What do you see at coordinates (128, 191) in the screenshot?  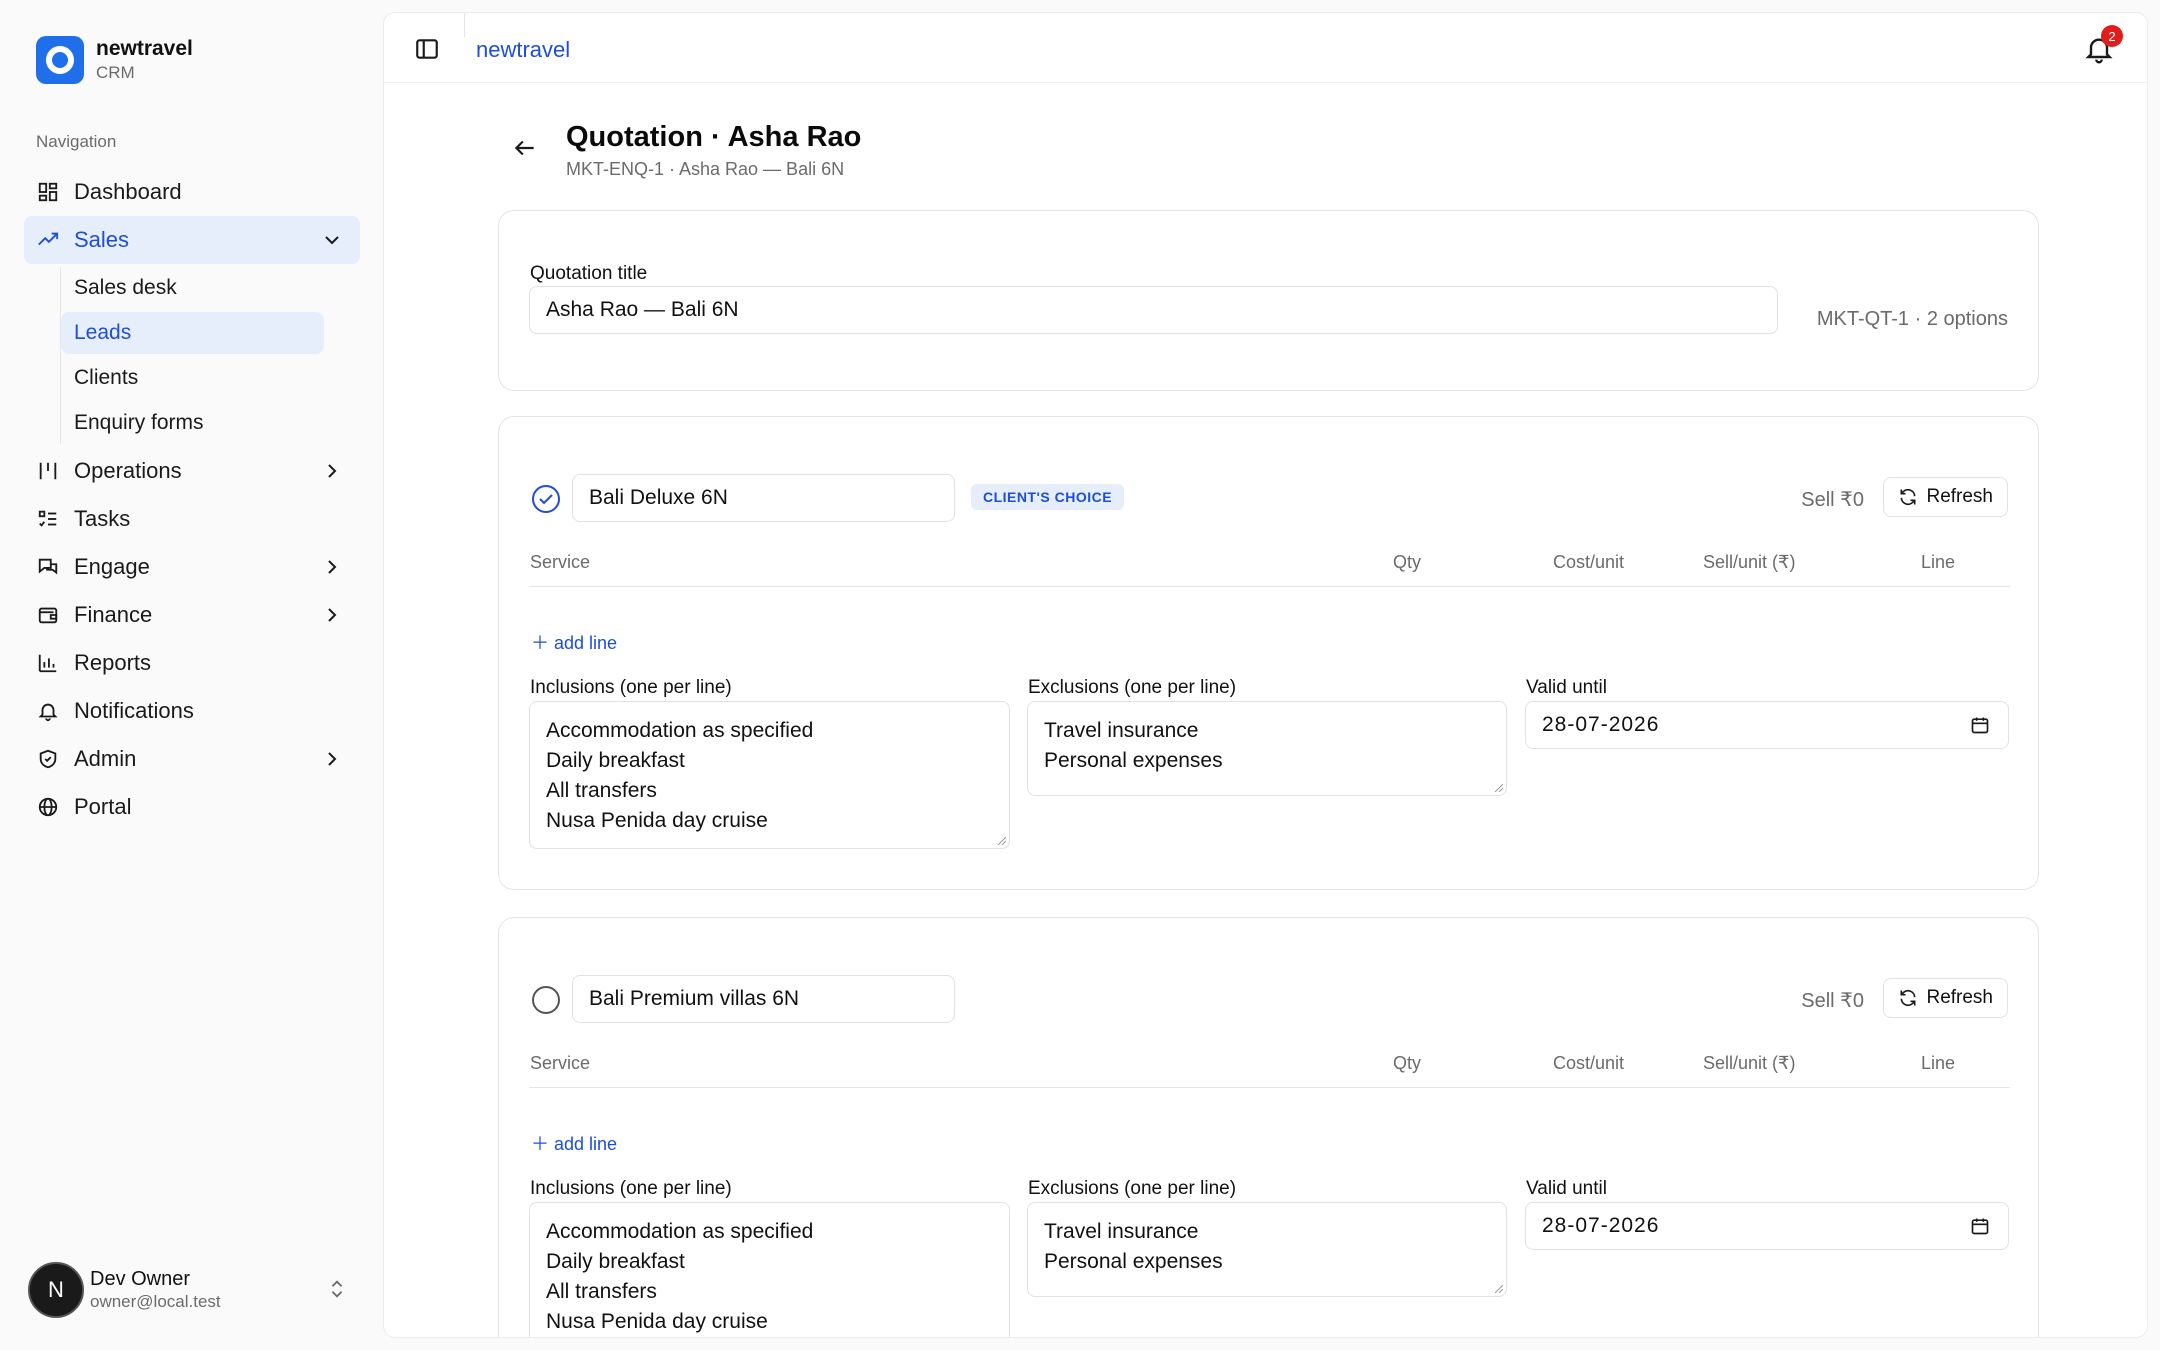 I see `sidebar-item-label: Dashboard` at bounding box center [128, 191].